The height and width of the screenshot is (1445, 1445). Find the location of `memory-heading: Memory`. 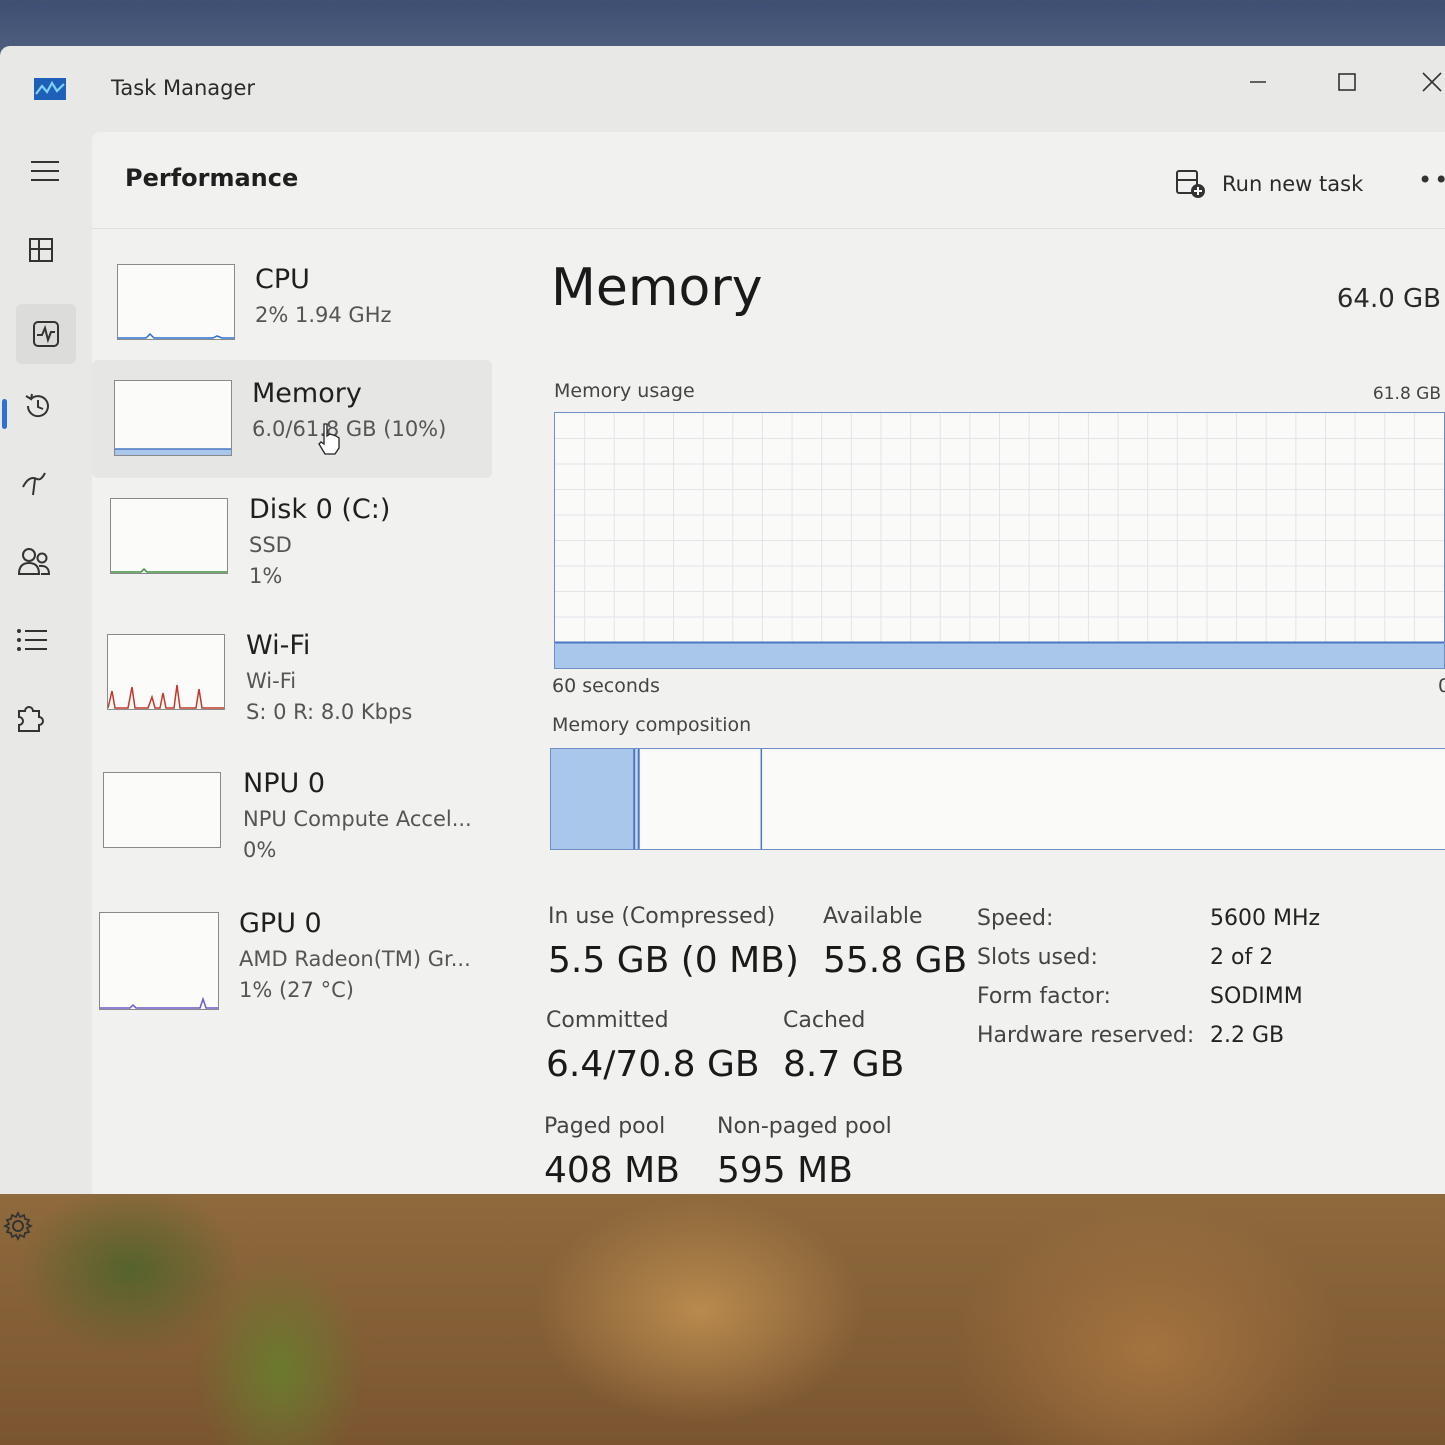

memory-heading: Memory is located at coordinates (657, 288).